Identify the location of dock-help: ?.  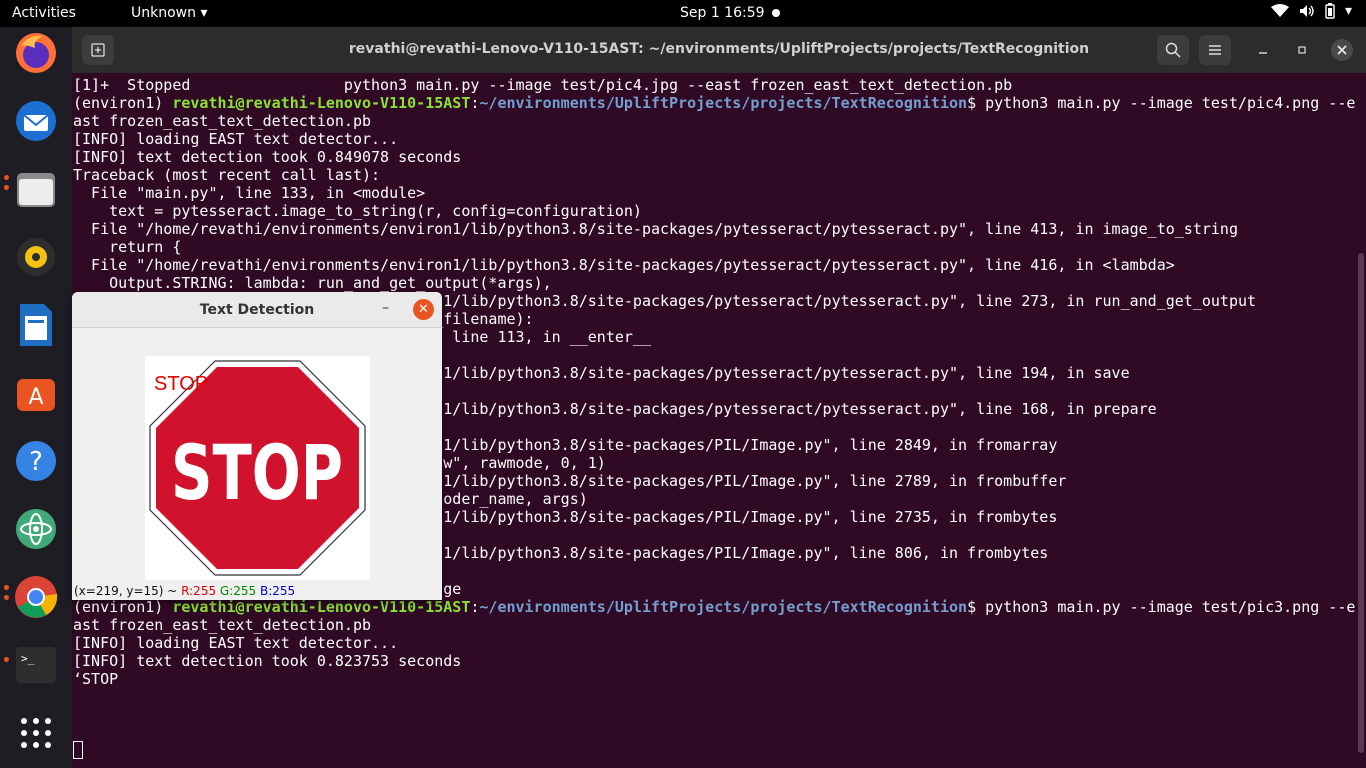
(36, 461).